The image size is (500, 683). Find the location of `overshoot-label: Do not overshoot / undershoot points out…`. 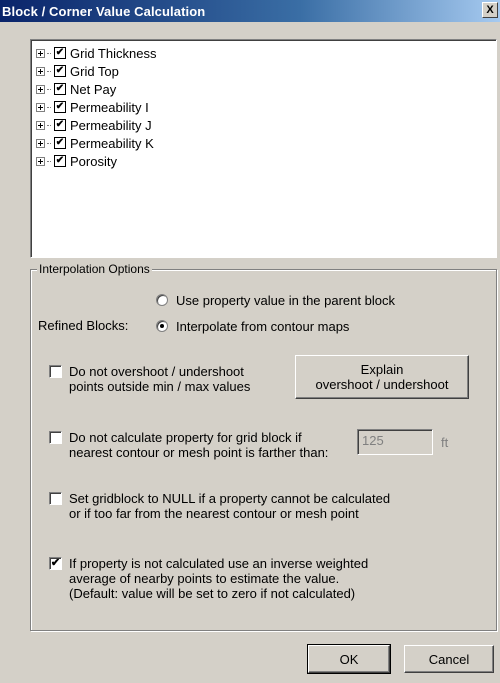

overshoot-label: Do not overshoot / undershoot points out… is located at coordinates (160, 379).